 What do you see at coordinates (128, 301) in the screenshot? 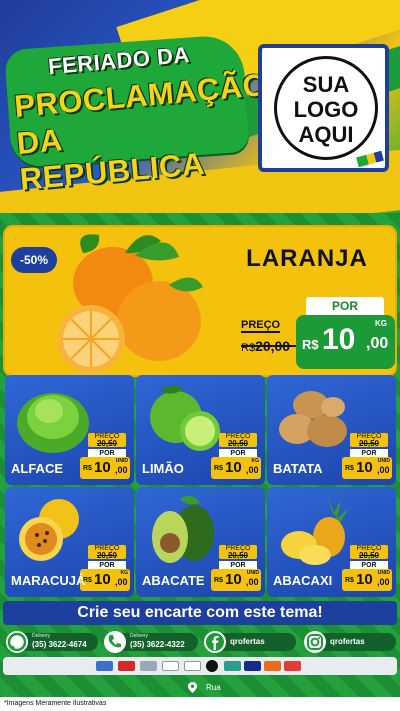
I see `orange-image` at bounding box center [128, 301].